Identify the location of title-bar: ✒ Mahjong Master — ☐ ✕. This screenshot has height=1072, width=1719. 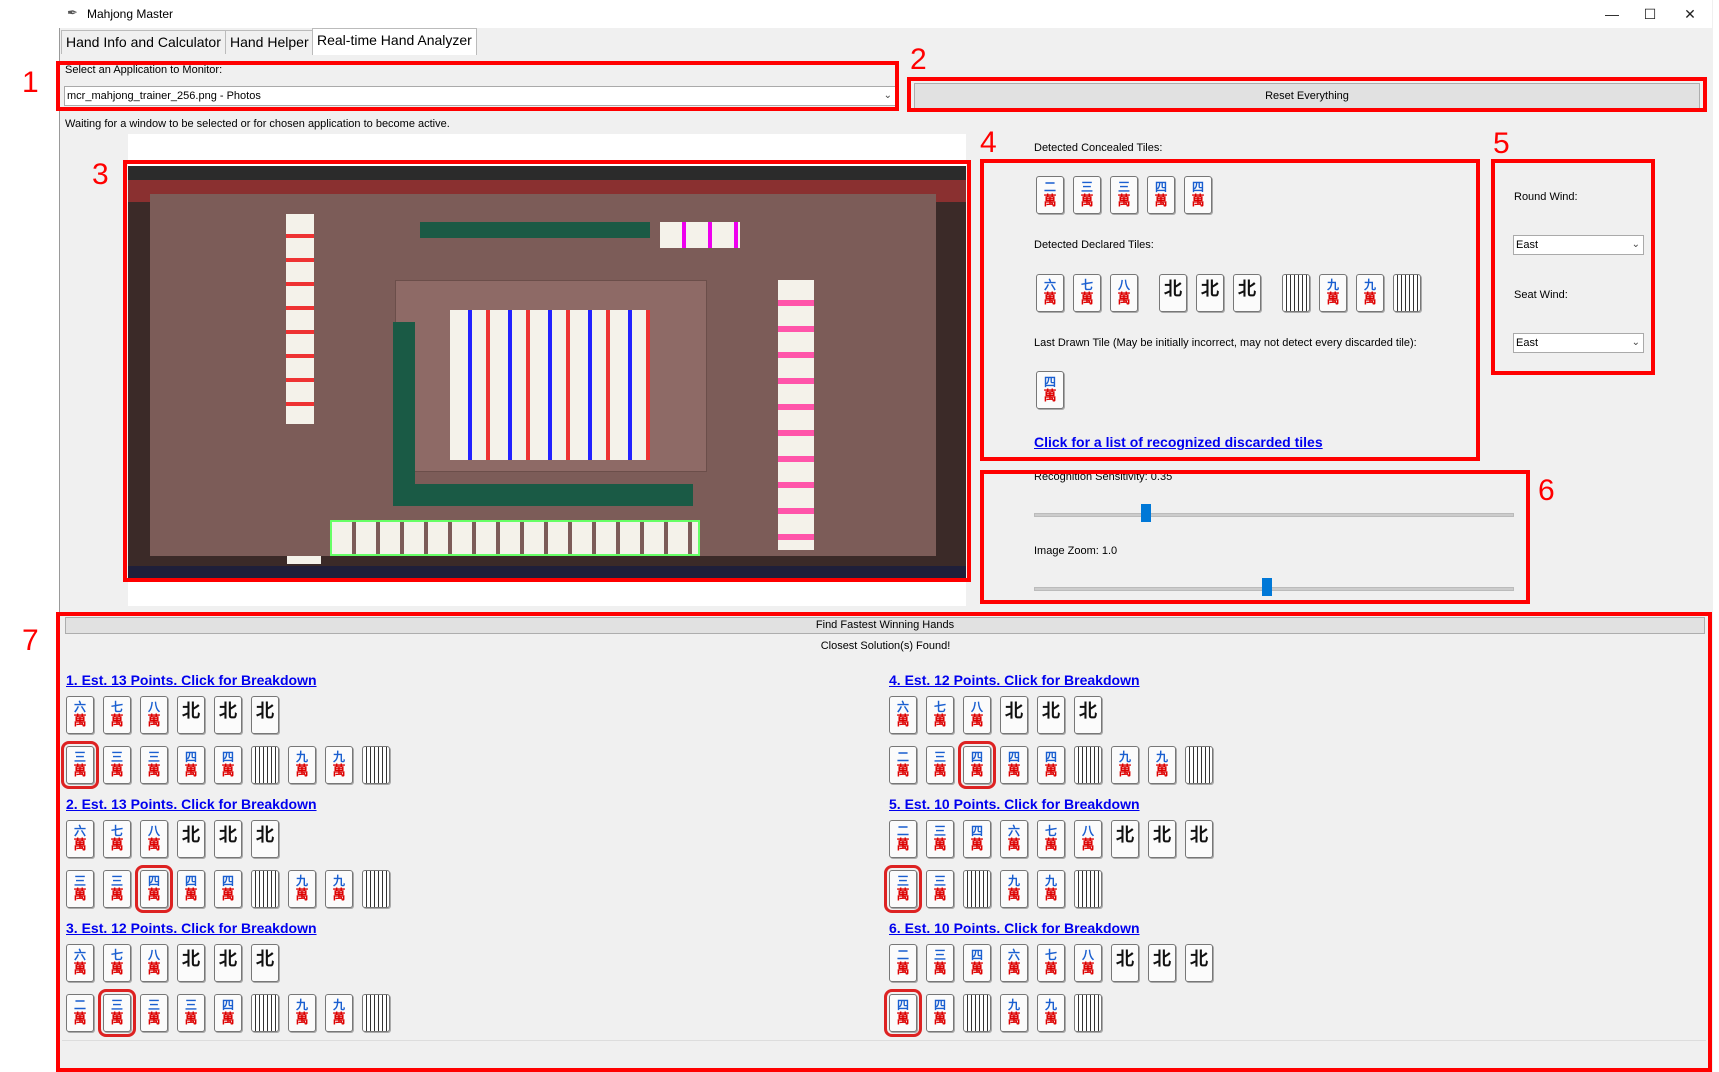
(885, 14).